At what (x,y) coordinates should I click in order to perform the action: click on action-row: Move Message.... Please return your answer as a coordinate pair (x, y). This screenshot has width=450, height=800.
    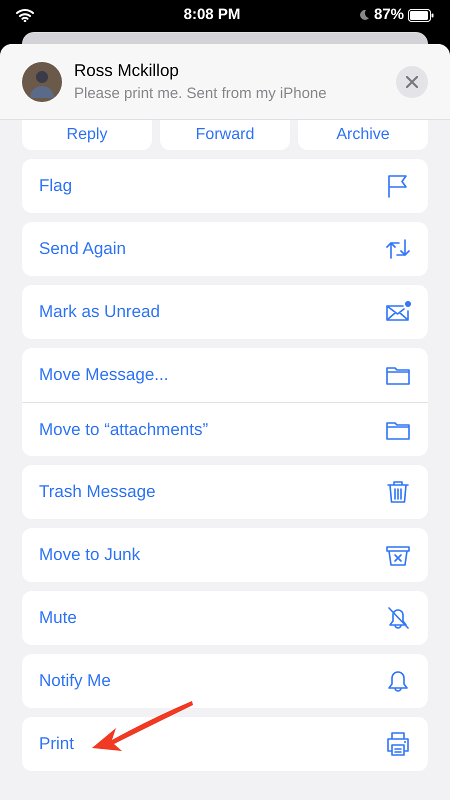
    Looking at the image, I should click on (225, 375).